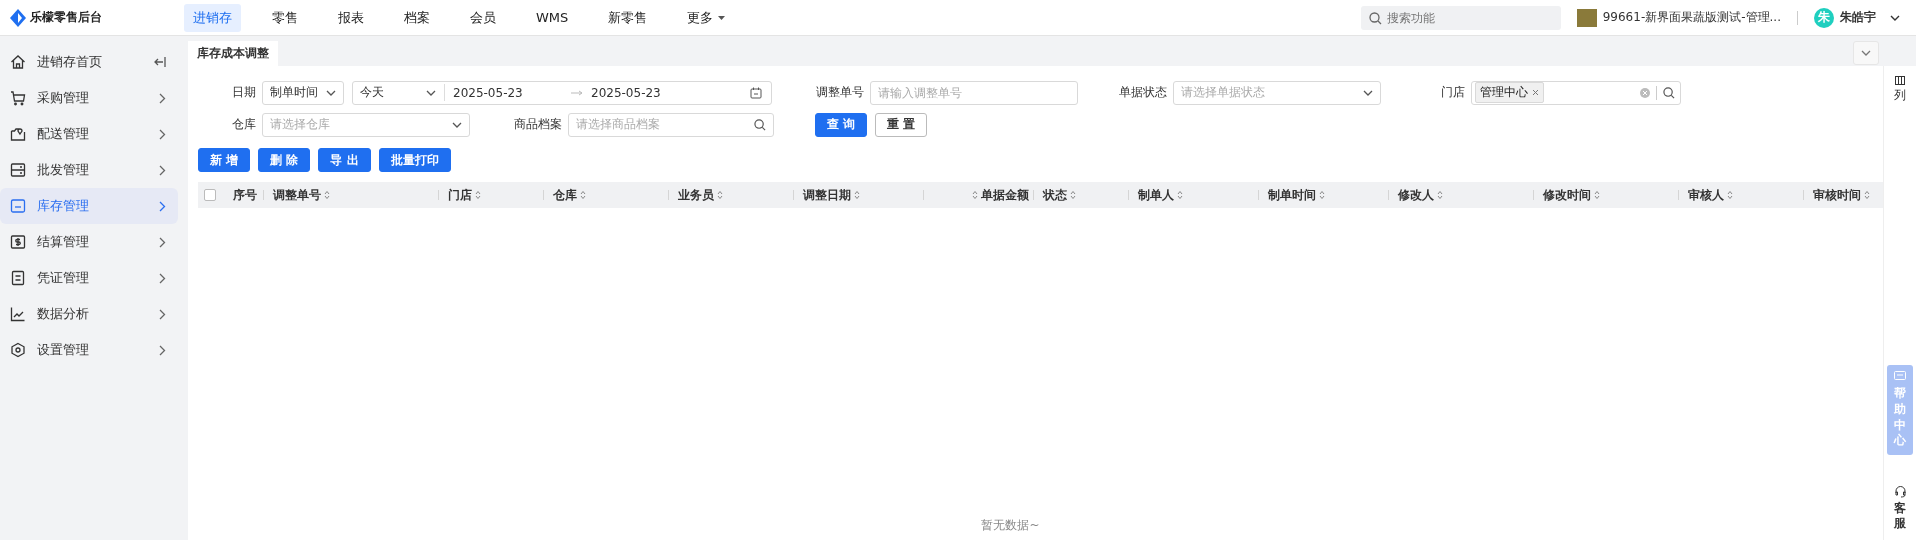 The height and width of the screenshot is (540, 1916). What do you see at coordinates (577, 92) in the screenshot?
I see `arrow-right-icon` at bounding box center [577, 92].